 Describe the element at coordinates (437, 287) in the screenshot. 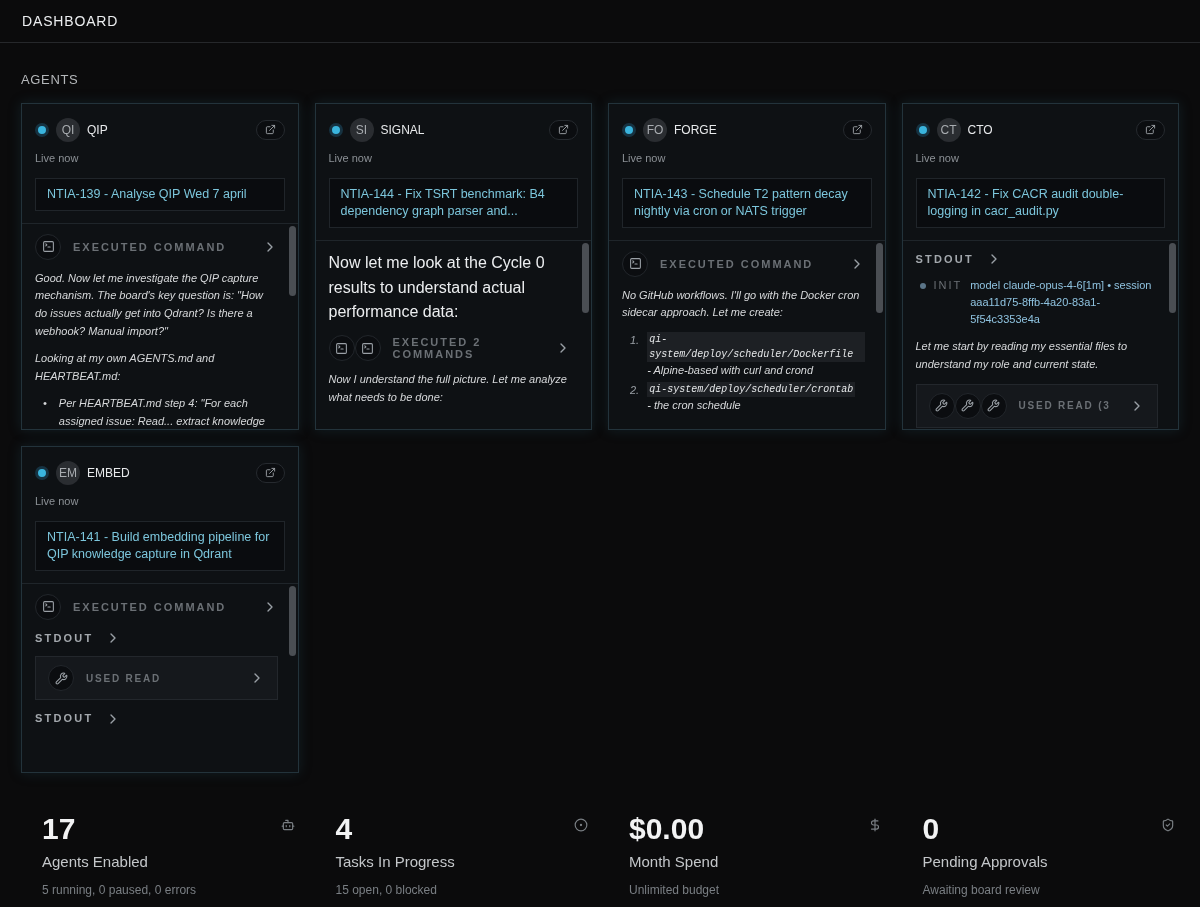

I see `message-text: Now let me look at the Cycle 0 results to understand actual performance data:` at that location.